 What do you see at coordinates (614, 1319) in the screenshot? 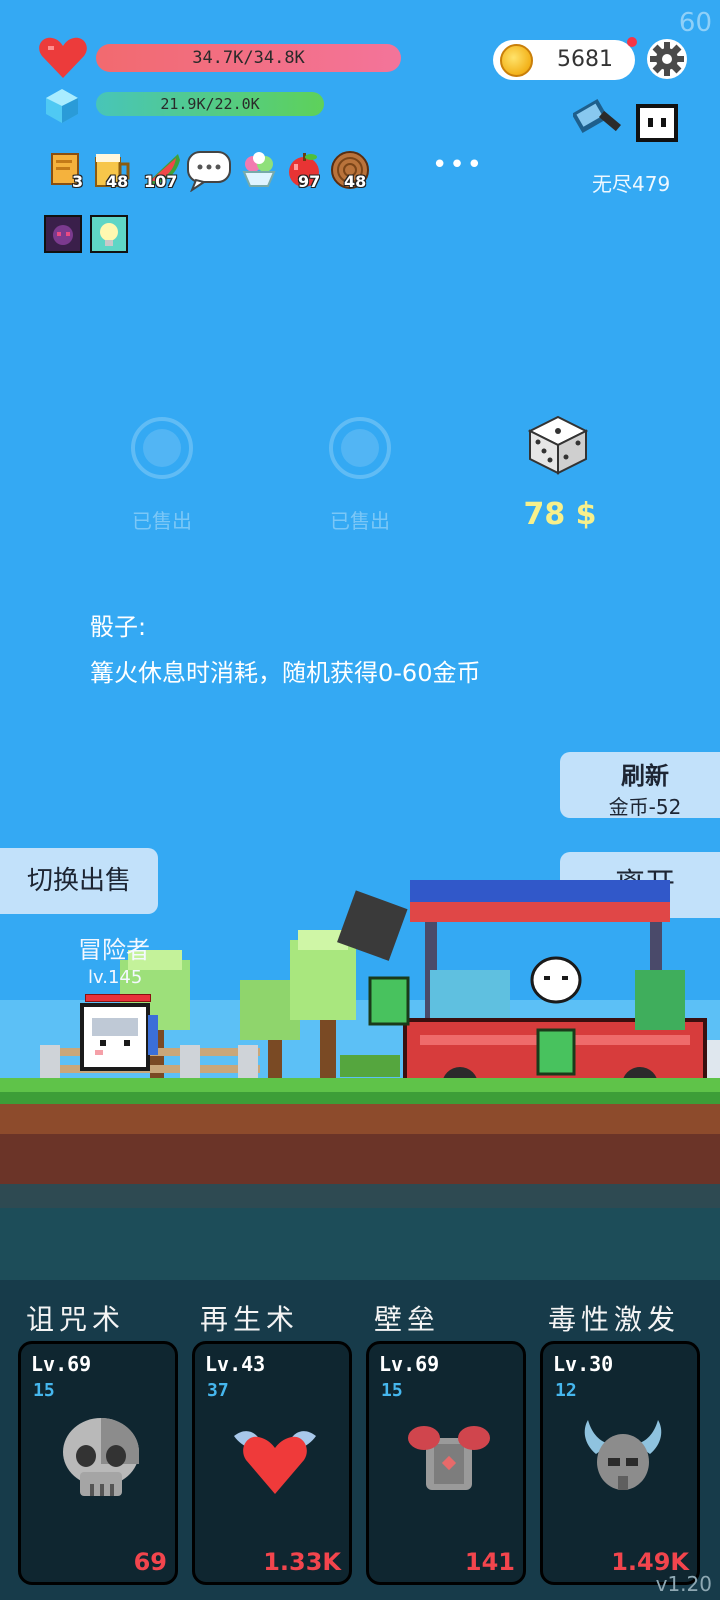
I see `skill-name: 毒性激发` at bounding box center [614, 1319].